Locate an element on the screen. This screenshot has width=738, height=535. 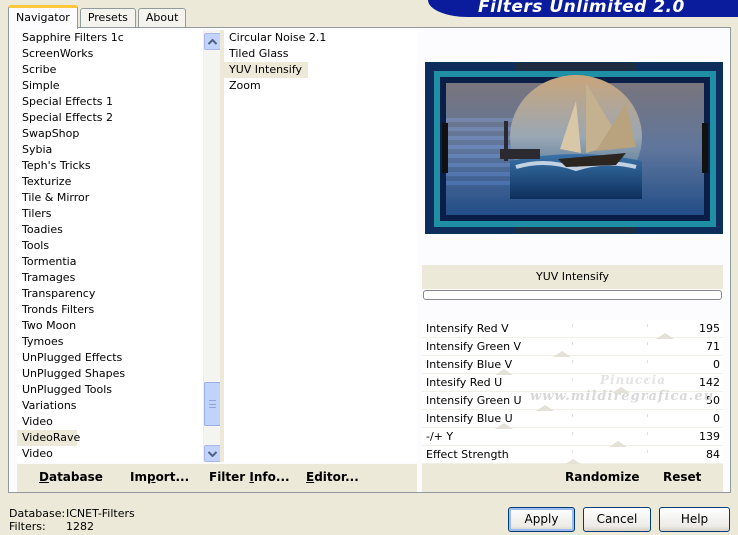
category-item: Two Moon is located at coordinates (110, 326).